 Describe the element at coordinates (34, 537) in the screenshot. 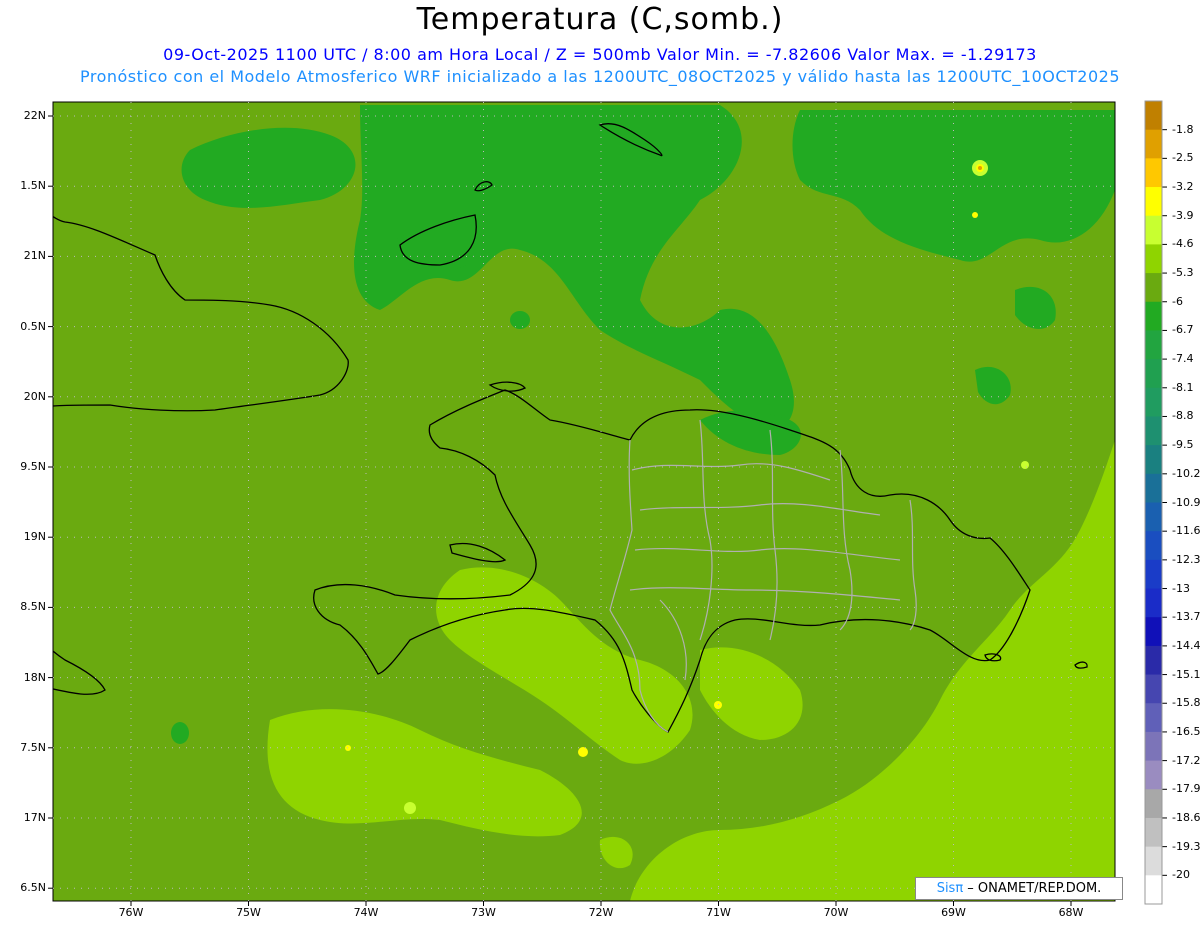

I see `latitude-label: 19N` at that location.